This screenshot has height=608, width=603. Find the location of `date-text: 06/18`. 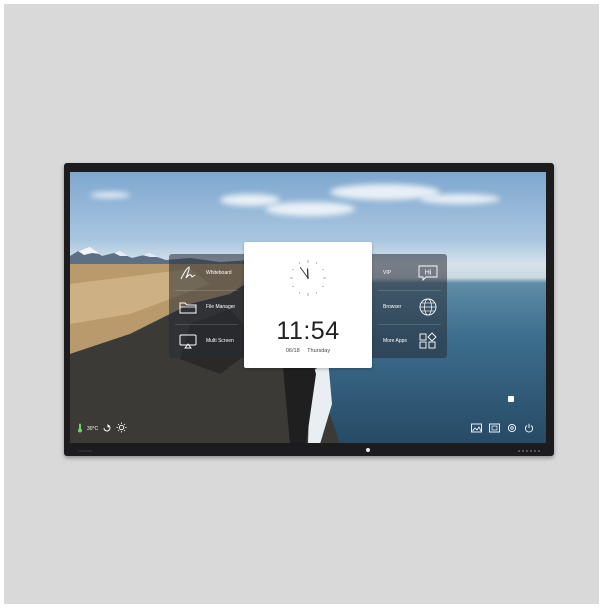

date-text: 06/18 is located at coordinates (292, 351).